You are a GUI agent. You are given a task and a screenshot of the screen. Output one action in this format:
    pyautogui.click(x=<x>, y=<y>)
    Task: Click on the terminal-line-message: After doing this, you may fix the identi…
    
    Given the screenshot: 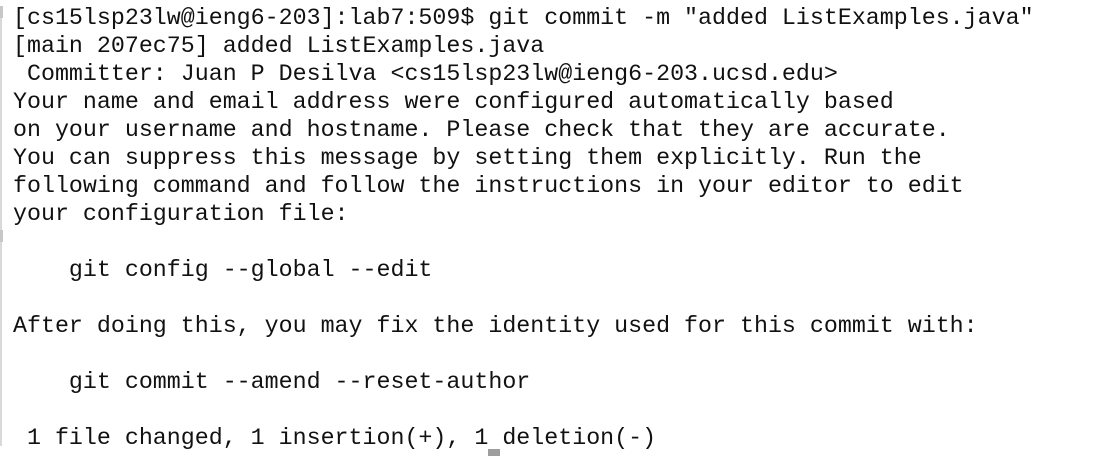 What is the action you would take?
    pyautogui.click(x=495, y=326)
    